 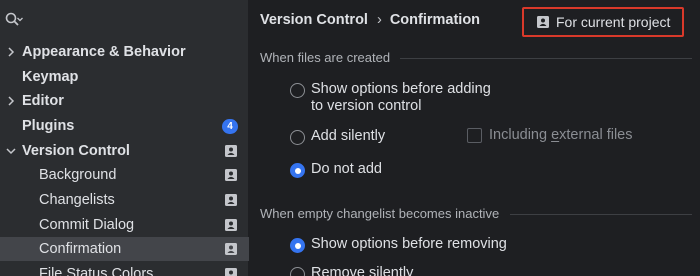 What do you see at coordinates (380, 213) in the screenshot?
I see `section-title-empty-changelist: When empty changelist becomes inactive` at bounding box center [380, 213].